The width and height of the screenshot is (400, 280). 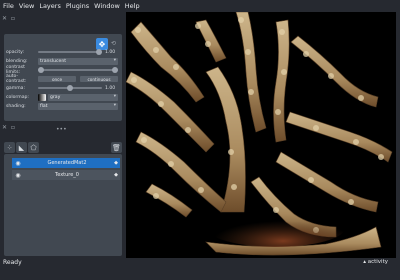 I want to click on blending-label: blending:, so click(x=17, y=61).